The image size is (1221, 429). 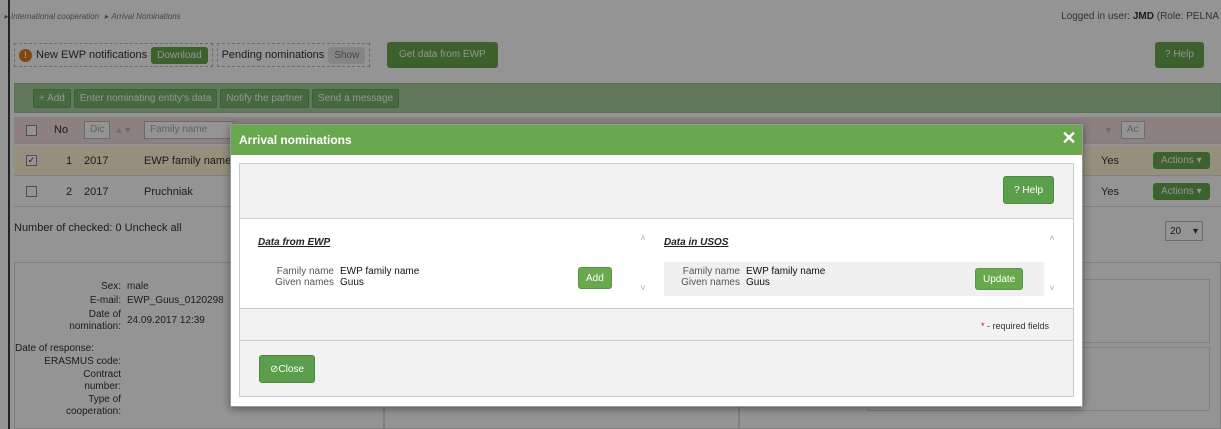 I want to click on dialog-top-section: ? Help, so click(x=656, y=191).